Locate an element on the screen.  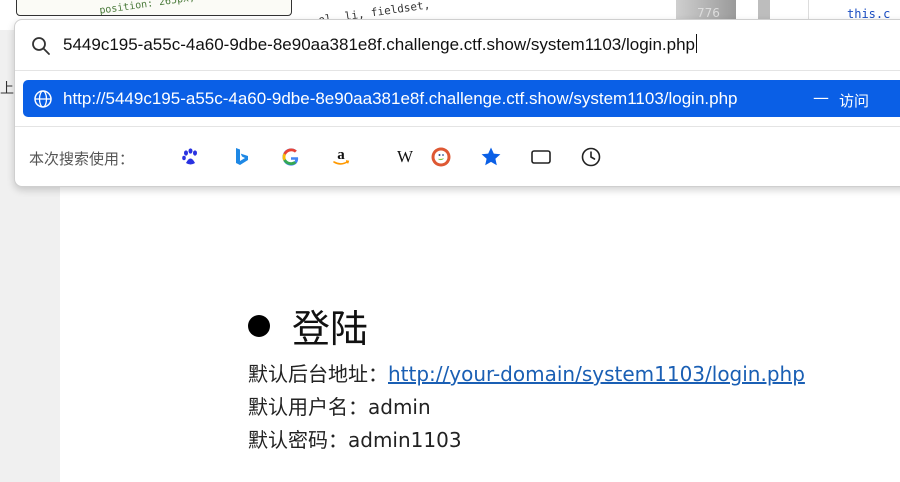
history-button is located at coordinates (591, 157).